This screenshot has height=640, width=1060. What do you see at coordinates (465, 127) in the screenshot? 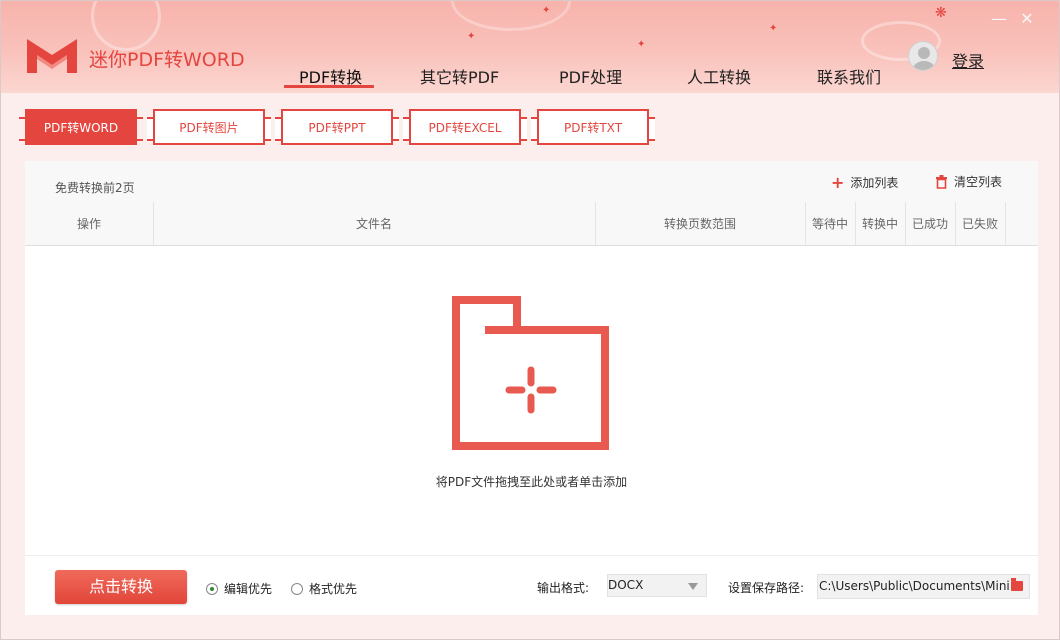
I see `subtab-pdf-to-excel: PDF转EXCEL` at bounding box center [465, 127].